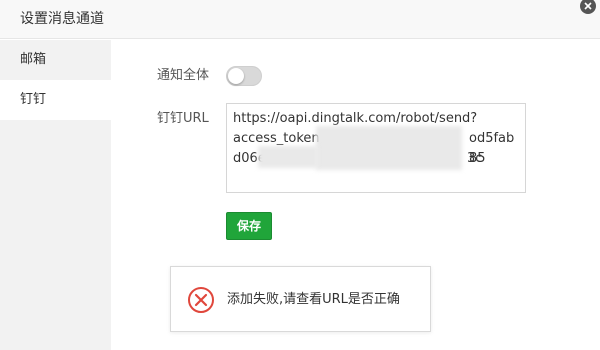 This screenshot has width=600, height=350. What do you see at coordinates (55, 60) in the screenshot?
I see `sidebar-item-email: 邮箱` at bounding box center [55, 60].